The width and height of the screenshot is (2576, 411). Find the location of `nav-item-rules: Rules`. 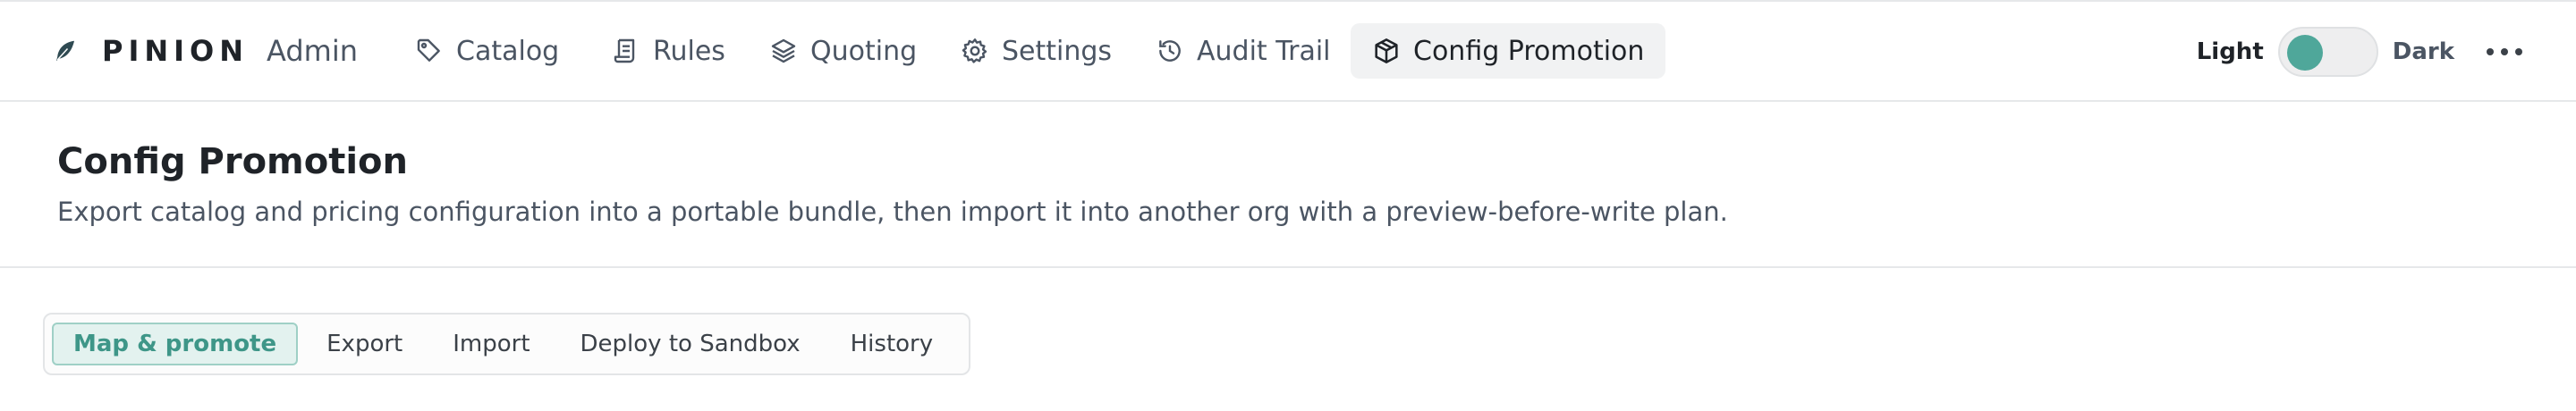

nav-item-rules: Rules is located at coordinates (668, 51).